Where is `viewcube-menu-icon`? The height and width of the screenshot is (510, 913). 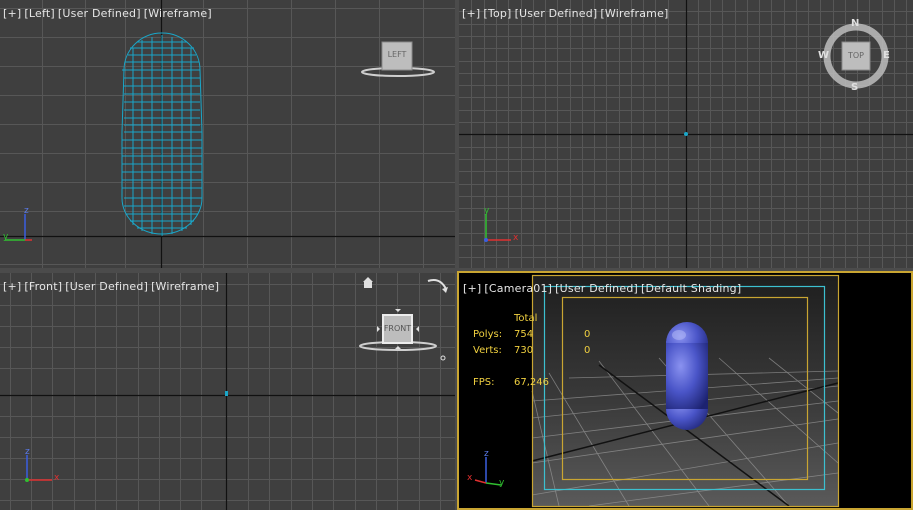 viewcube-menu-icon is located at coordinates (443, 358).